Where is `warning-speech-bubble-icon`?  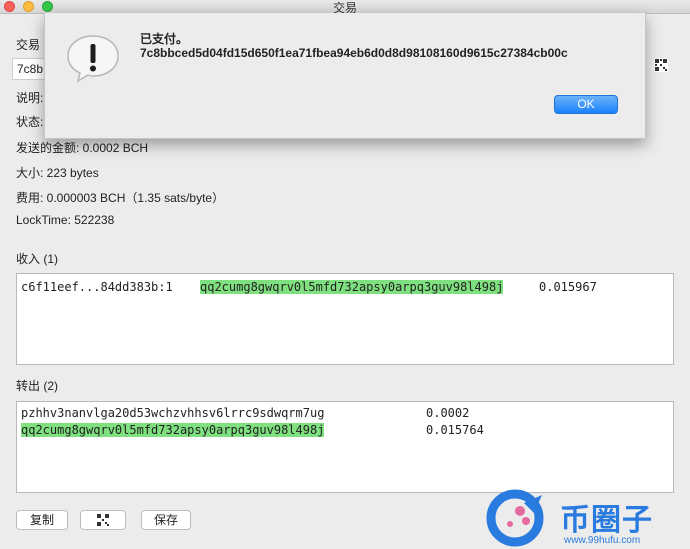 warning-speech-bubble-icon is located at coordinates (93, 59).